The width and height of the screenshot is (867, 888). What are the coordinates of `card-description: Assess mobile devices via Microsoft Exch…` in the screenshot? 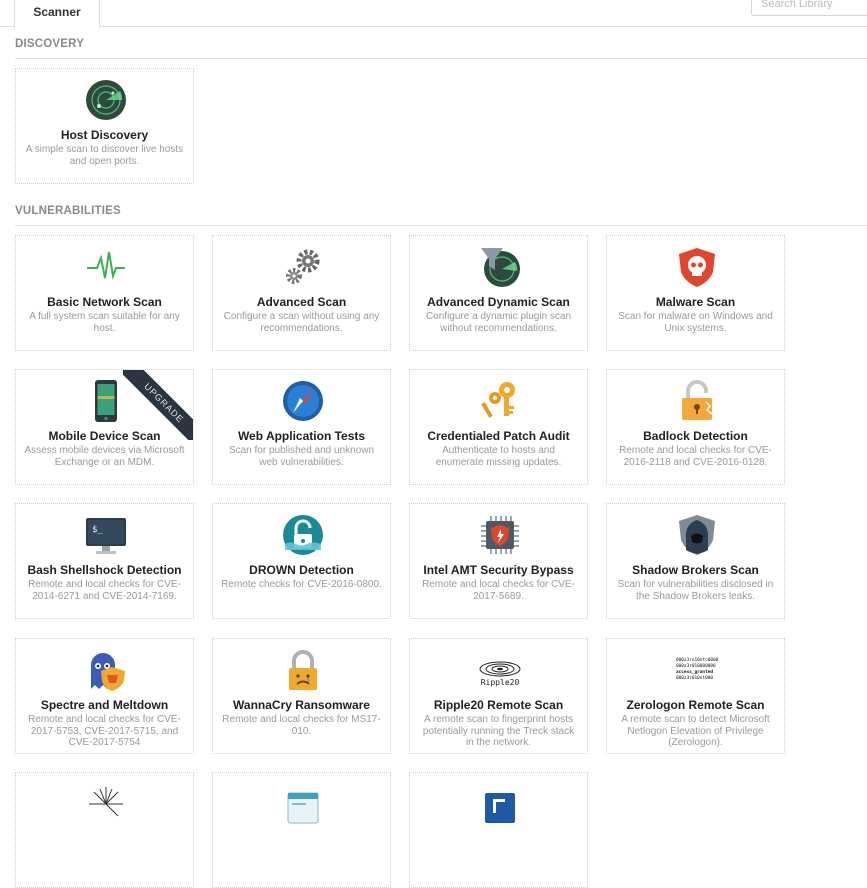 It's located at (104, 456).